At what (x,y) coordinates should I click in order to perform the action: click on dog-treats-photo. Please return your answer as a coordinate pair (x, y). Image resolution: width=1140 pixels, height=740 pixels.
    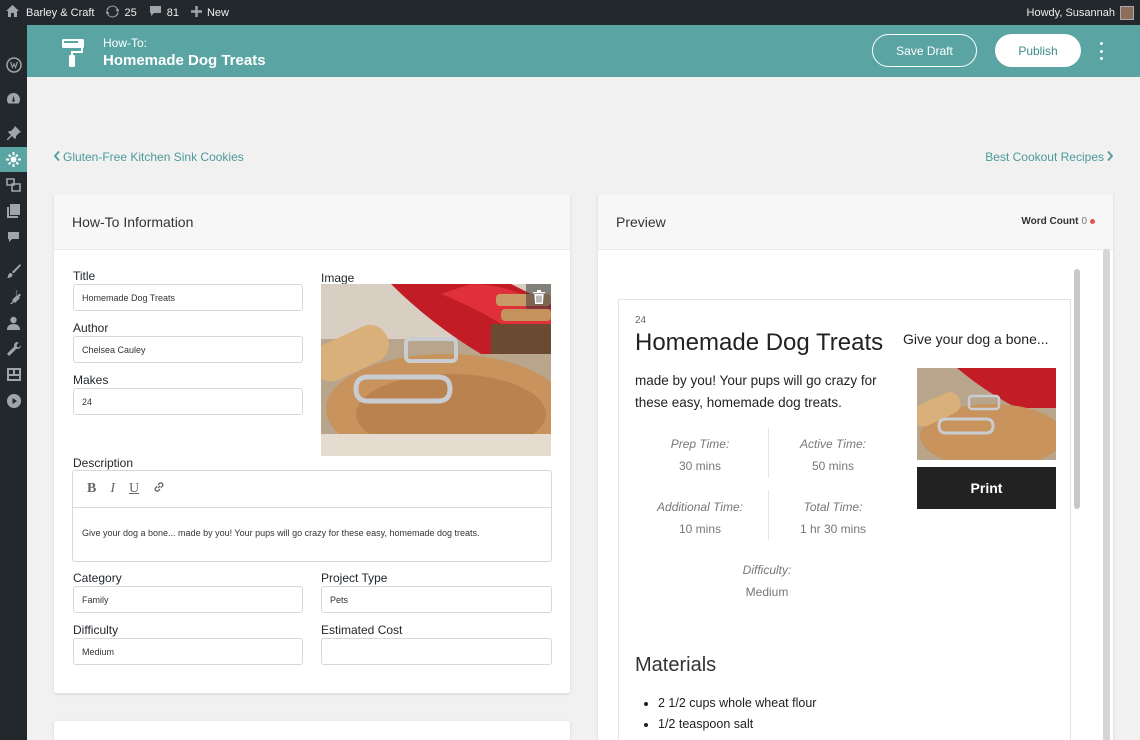
    Looking at the image, I should click on (436, 370).